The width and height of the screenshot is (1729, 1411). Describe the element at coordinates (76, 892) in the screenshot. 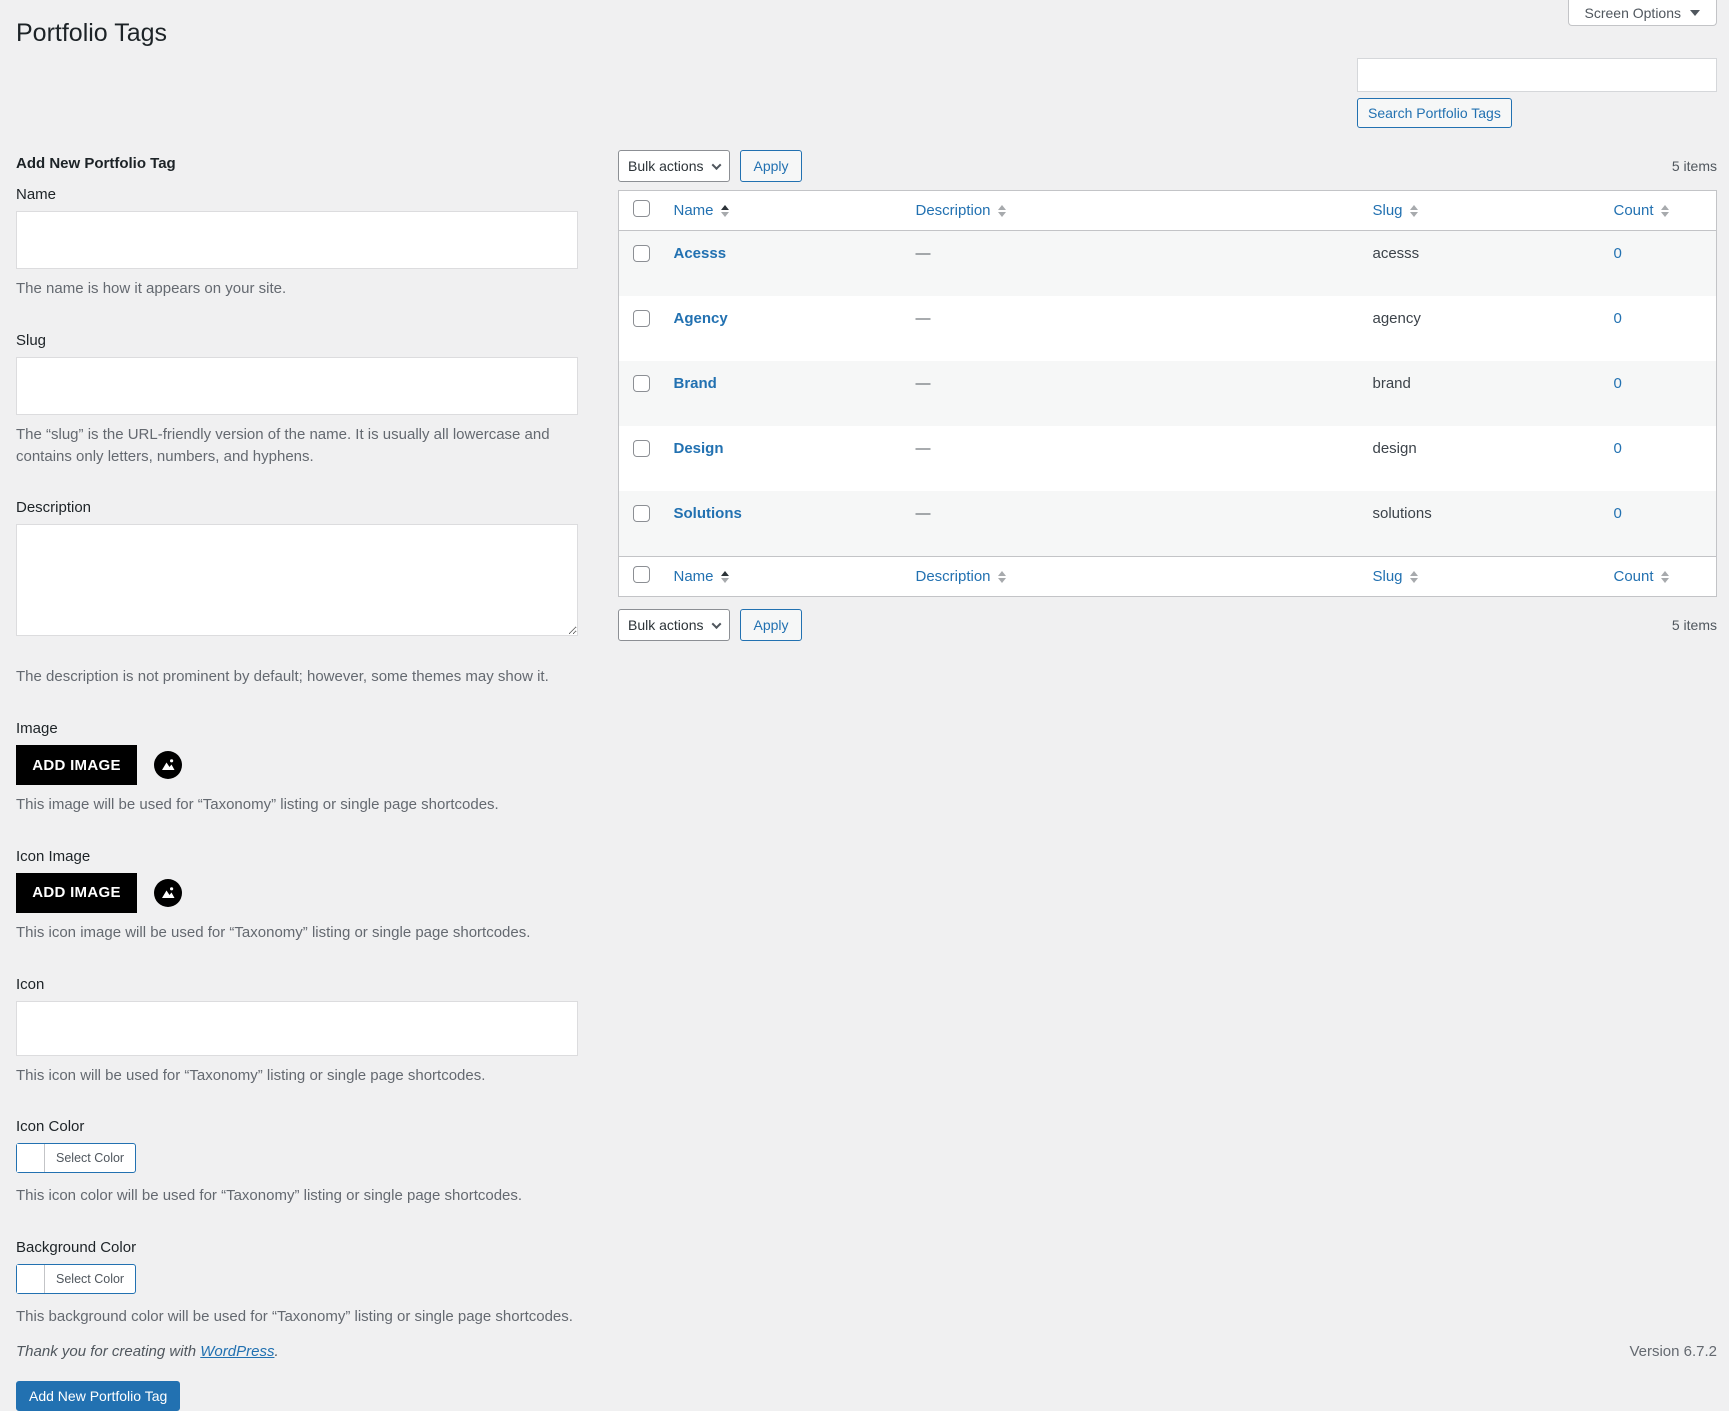

I see `add-icon-image-button: ADD IMAGE` at that location.